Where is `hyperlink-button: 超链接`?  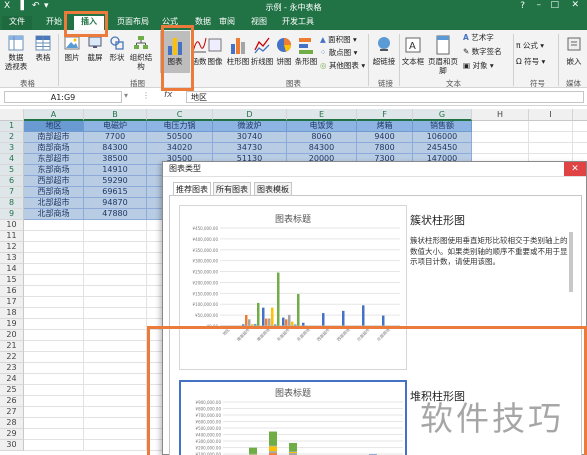
hyperlink-button: 超链接 is located at coordinates (384, 50).